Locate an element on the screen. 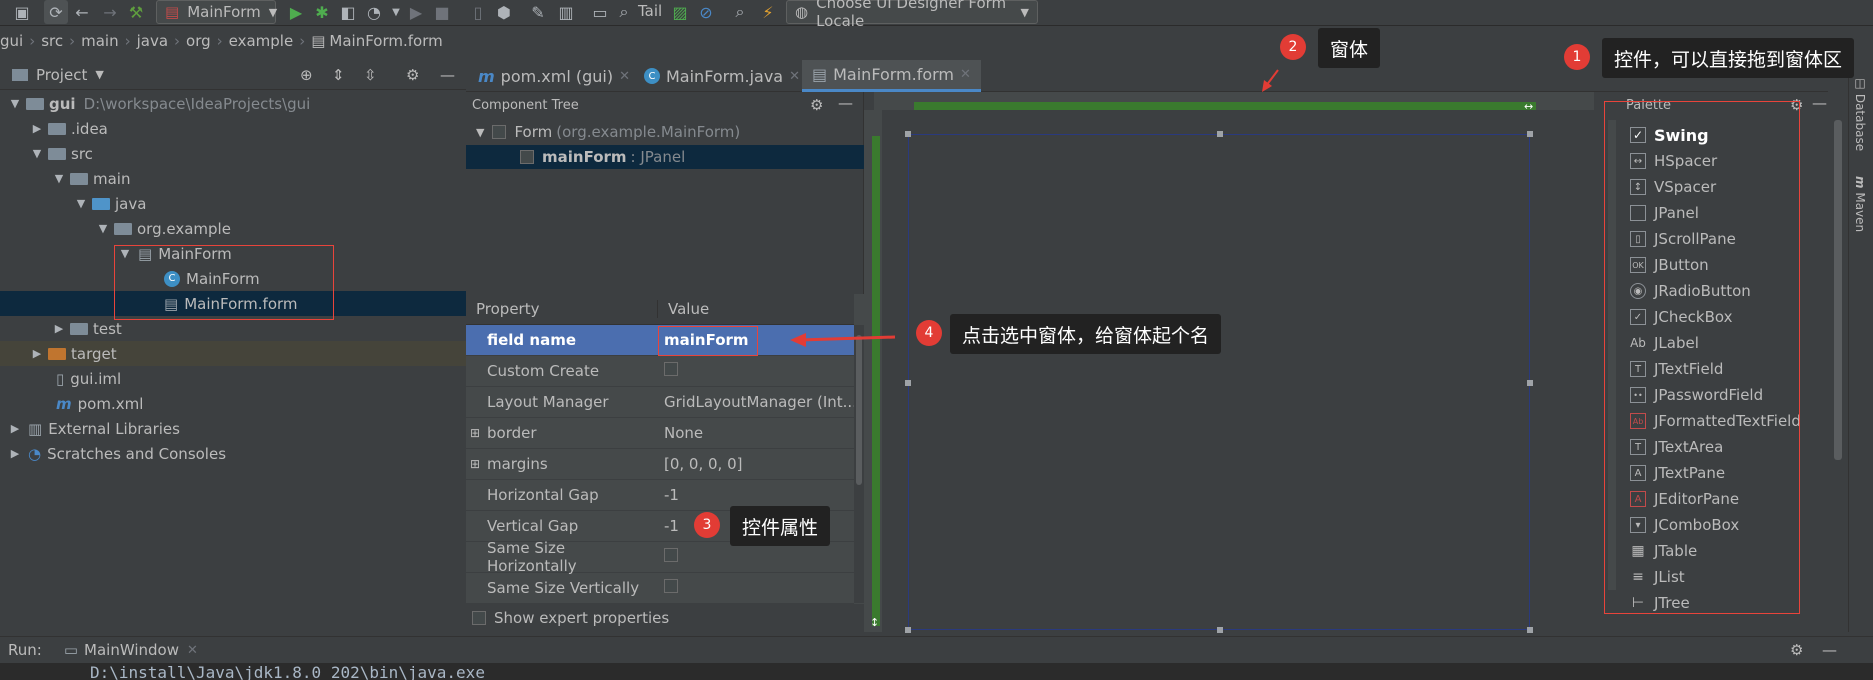  sync-icon: ⟳ is located at coordinates (56, 12).